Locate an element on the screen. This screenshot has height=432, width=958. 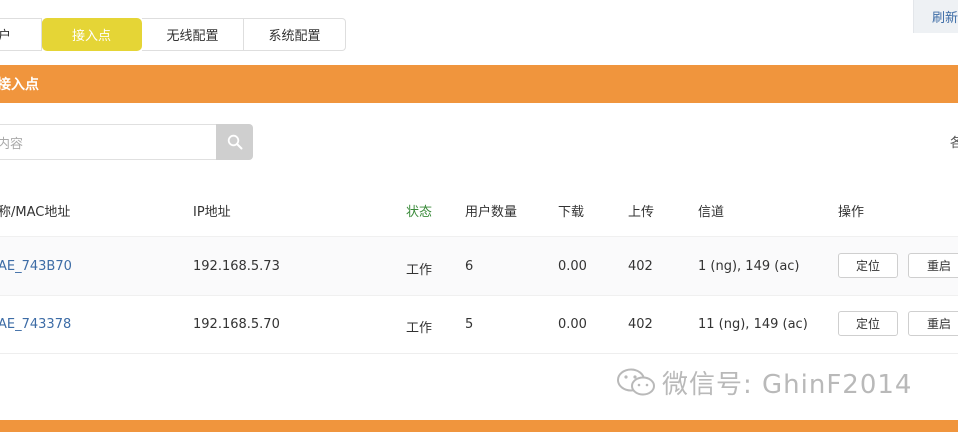
wechat-watermark: 微信号: GhinF2014 is located at coordinates (764, 382).